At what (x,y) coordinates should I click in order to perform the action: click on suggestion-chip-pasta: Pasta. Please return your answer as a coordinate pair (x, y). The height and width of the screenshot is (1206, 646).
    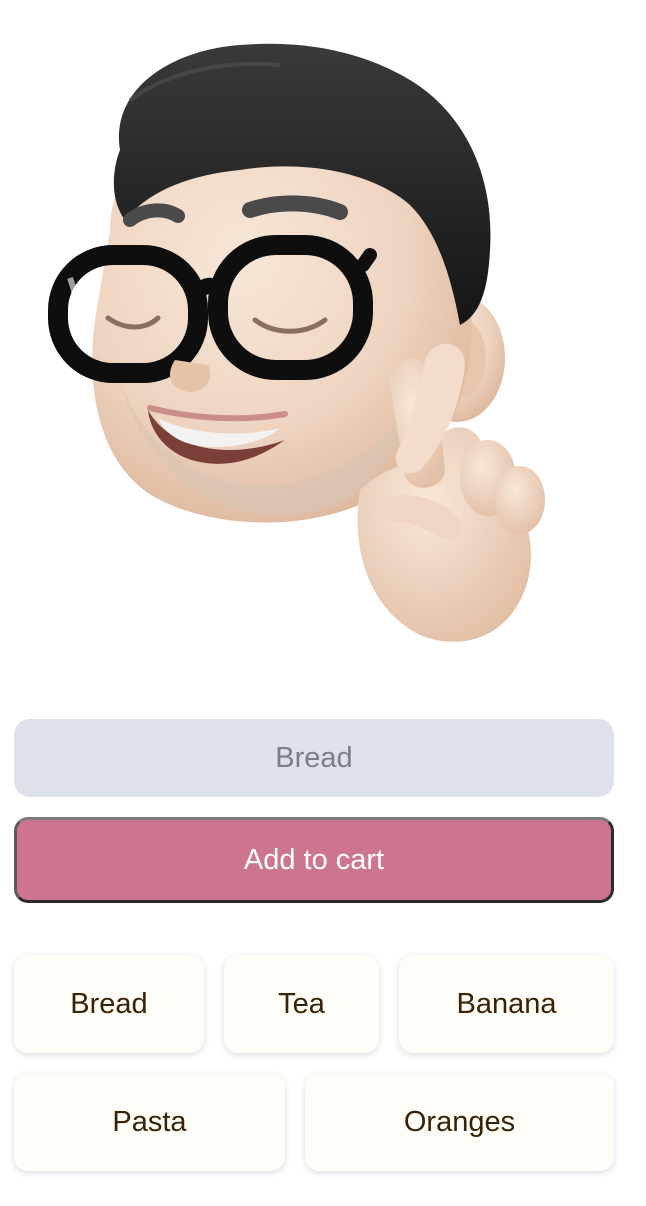
    Looking at the image, I should click on (149, 1122).